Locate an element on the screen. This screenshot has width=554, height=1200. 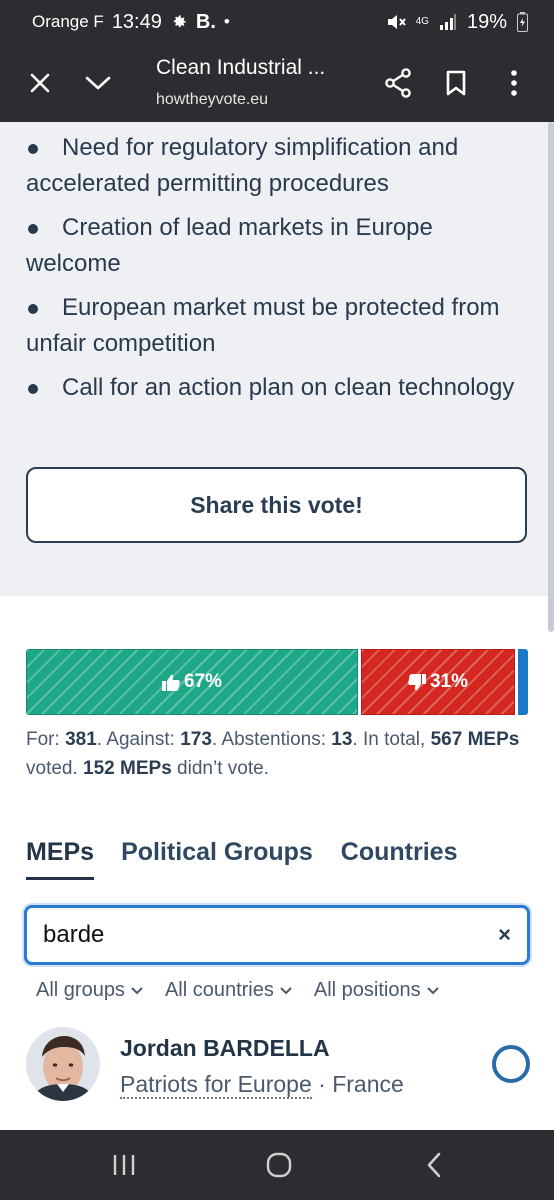
mep-name: Jordan BARDELLA is located at coordinates (225, 1048).